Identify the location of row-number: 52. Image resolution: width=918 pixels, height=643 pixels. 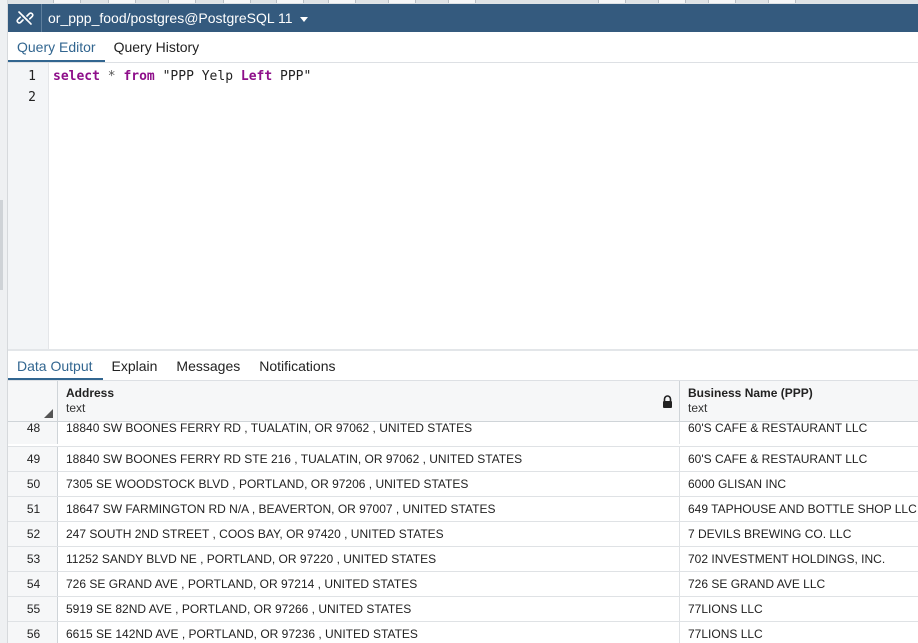
(33, 534).